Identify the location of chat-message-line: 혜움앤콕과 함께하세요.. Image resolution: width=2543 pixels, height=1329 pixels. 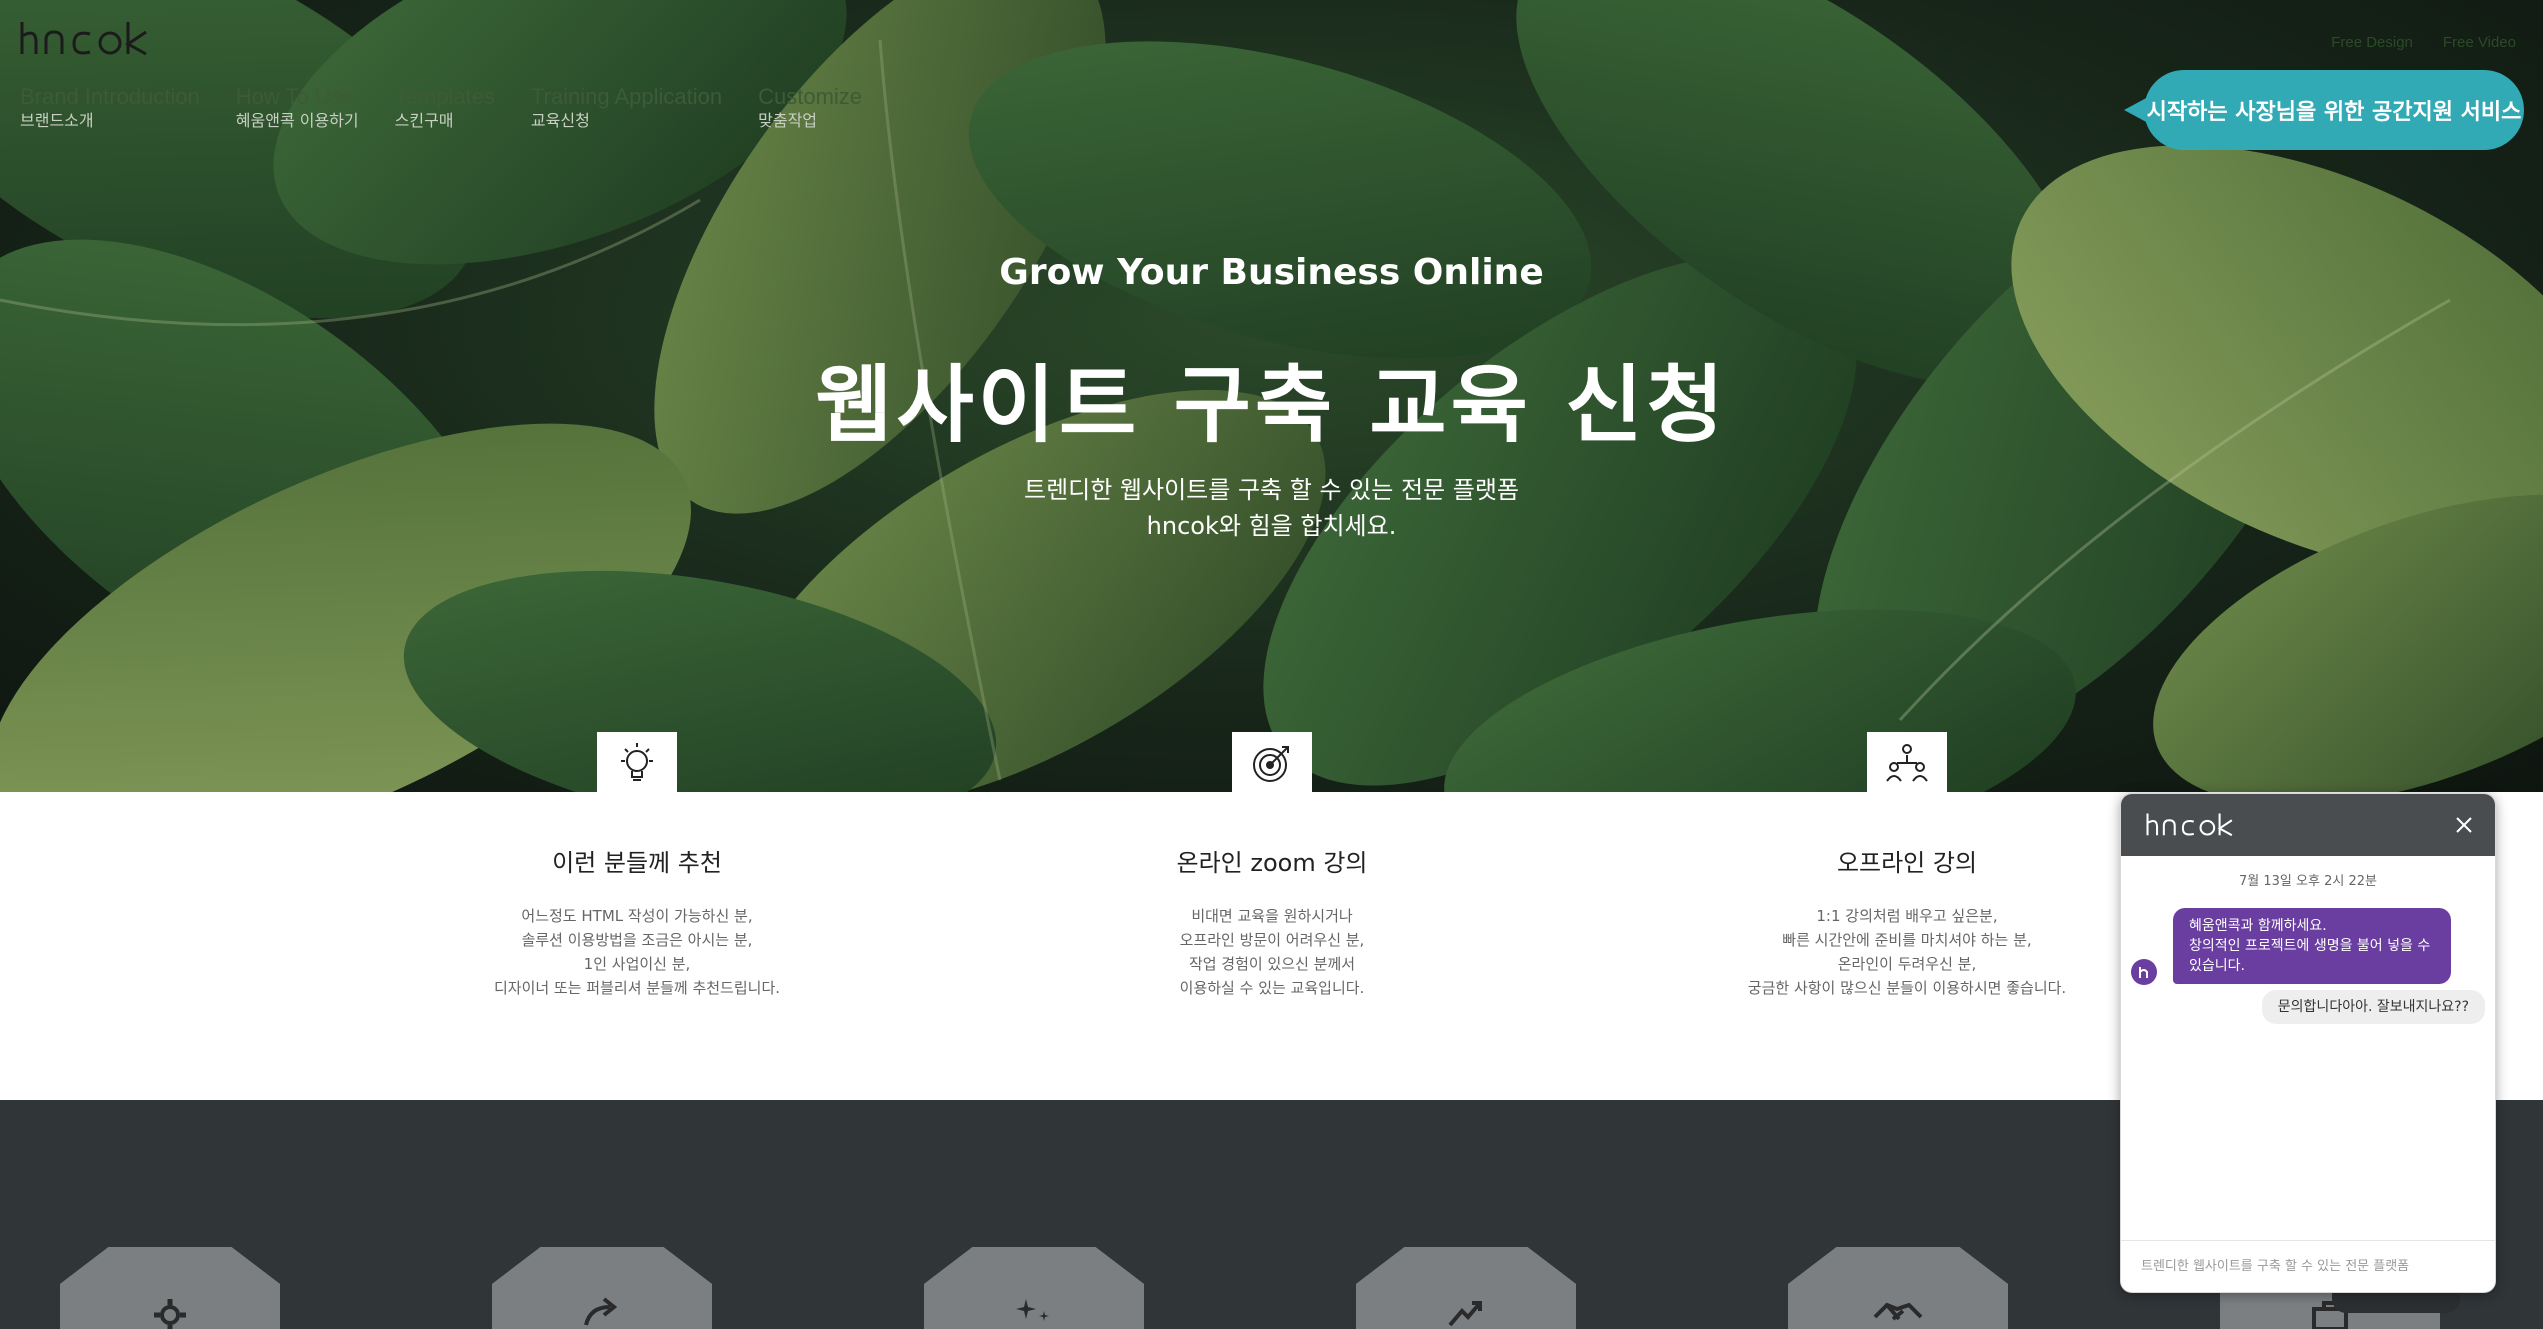
(2258, 926).